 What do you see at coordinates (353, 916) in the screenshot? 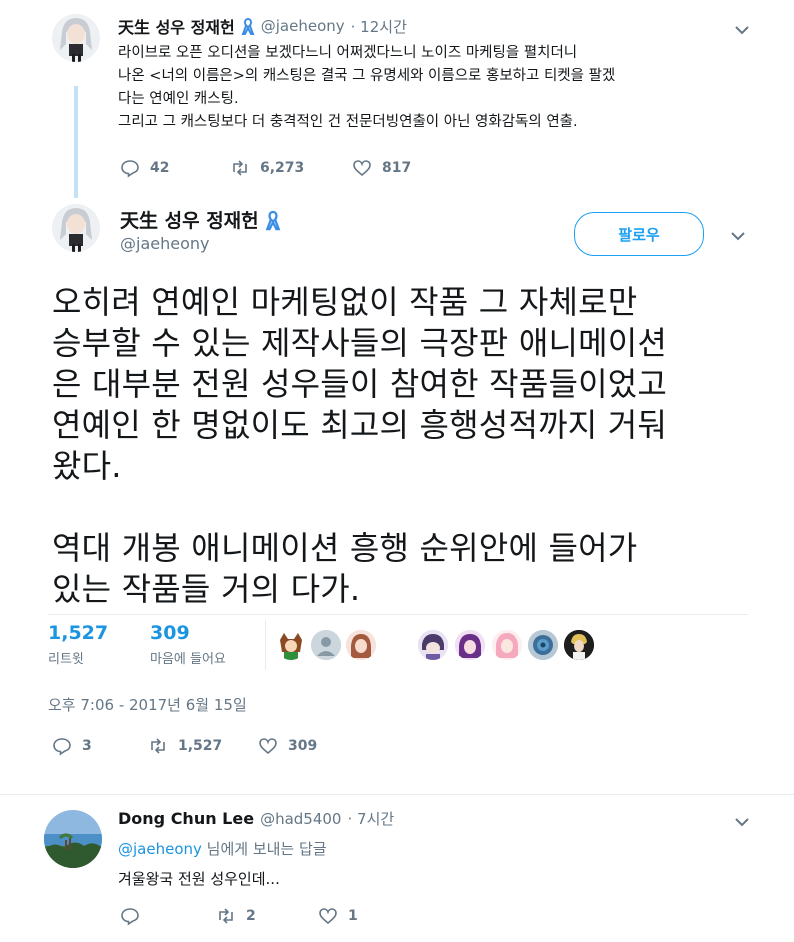
I see `like-count: 1` at bounding box center [353, 916].